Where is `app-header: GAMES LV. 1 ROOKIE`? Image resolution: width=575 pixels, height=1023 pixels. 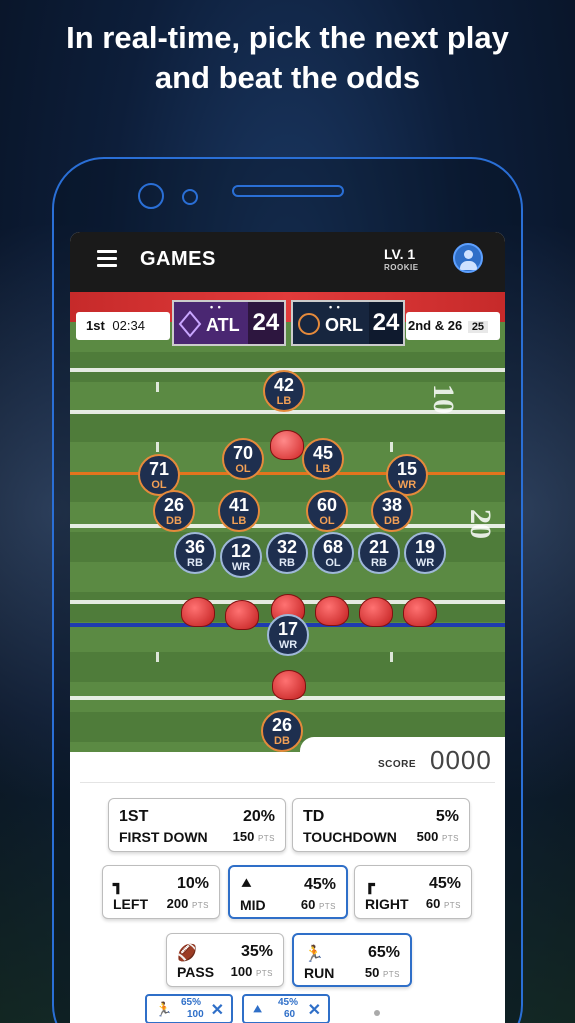
app-header: GAMES LV. 1 ROOKIE is located at coordinates (287, 262).